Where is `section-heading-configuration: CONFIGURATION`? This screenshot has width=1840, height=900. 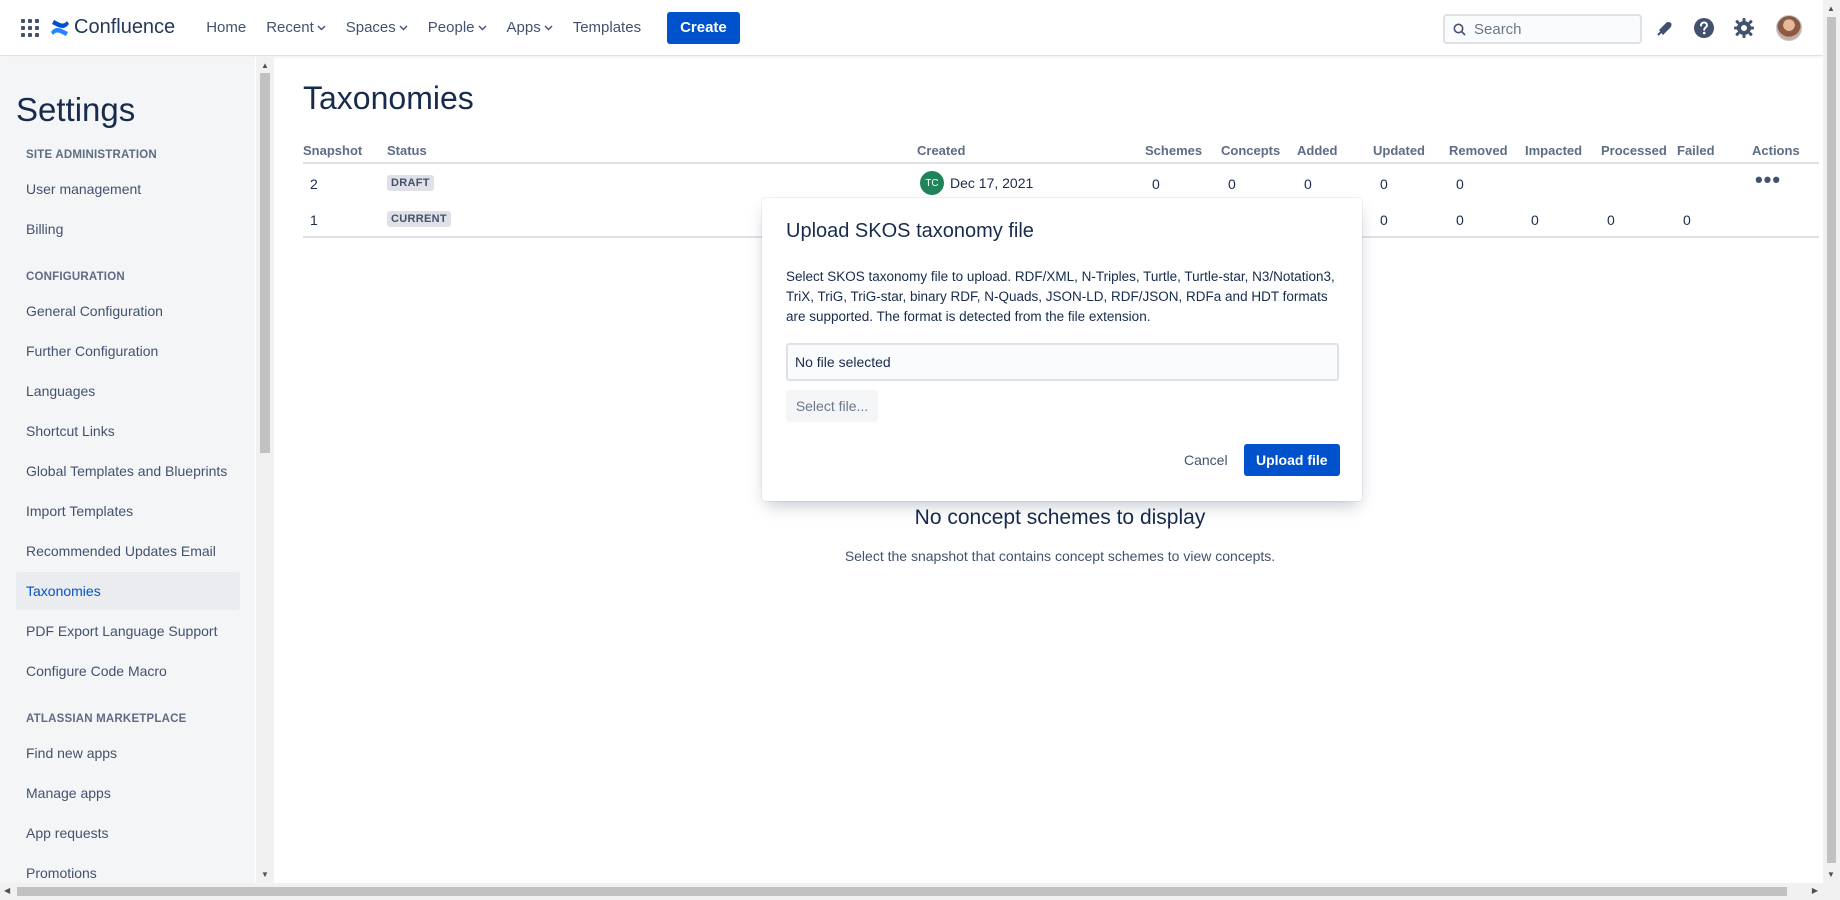
section-heading-configuration: CONFIGURATION is located at coordinates (75, 277).